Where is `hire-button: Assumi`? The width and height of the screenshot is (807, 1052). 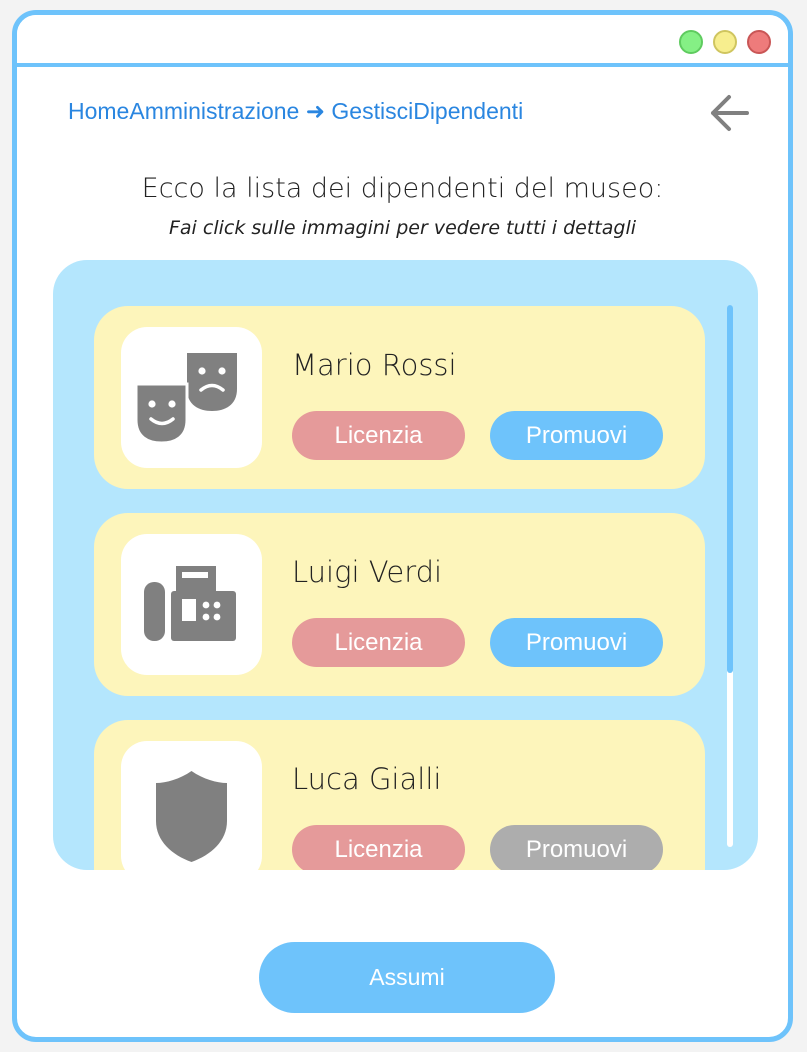 hire-button: Assumi is located at coordinates (407, 977).